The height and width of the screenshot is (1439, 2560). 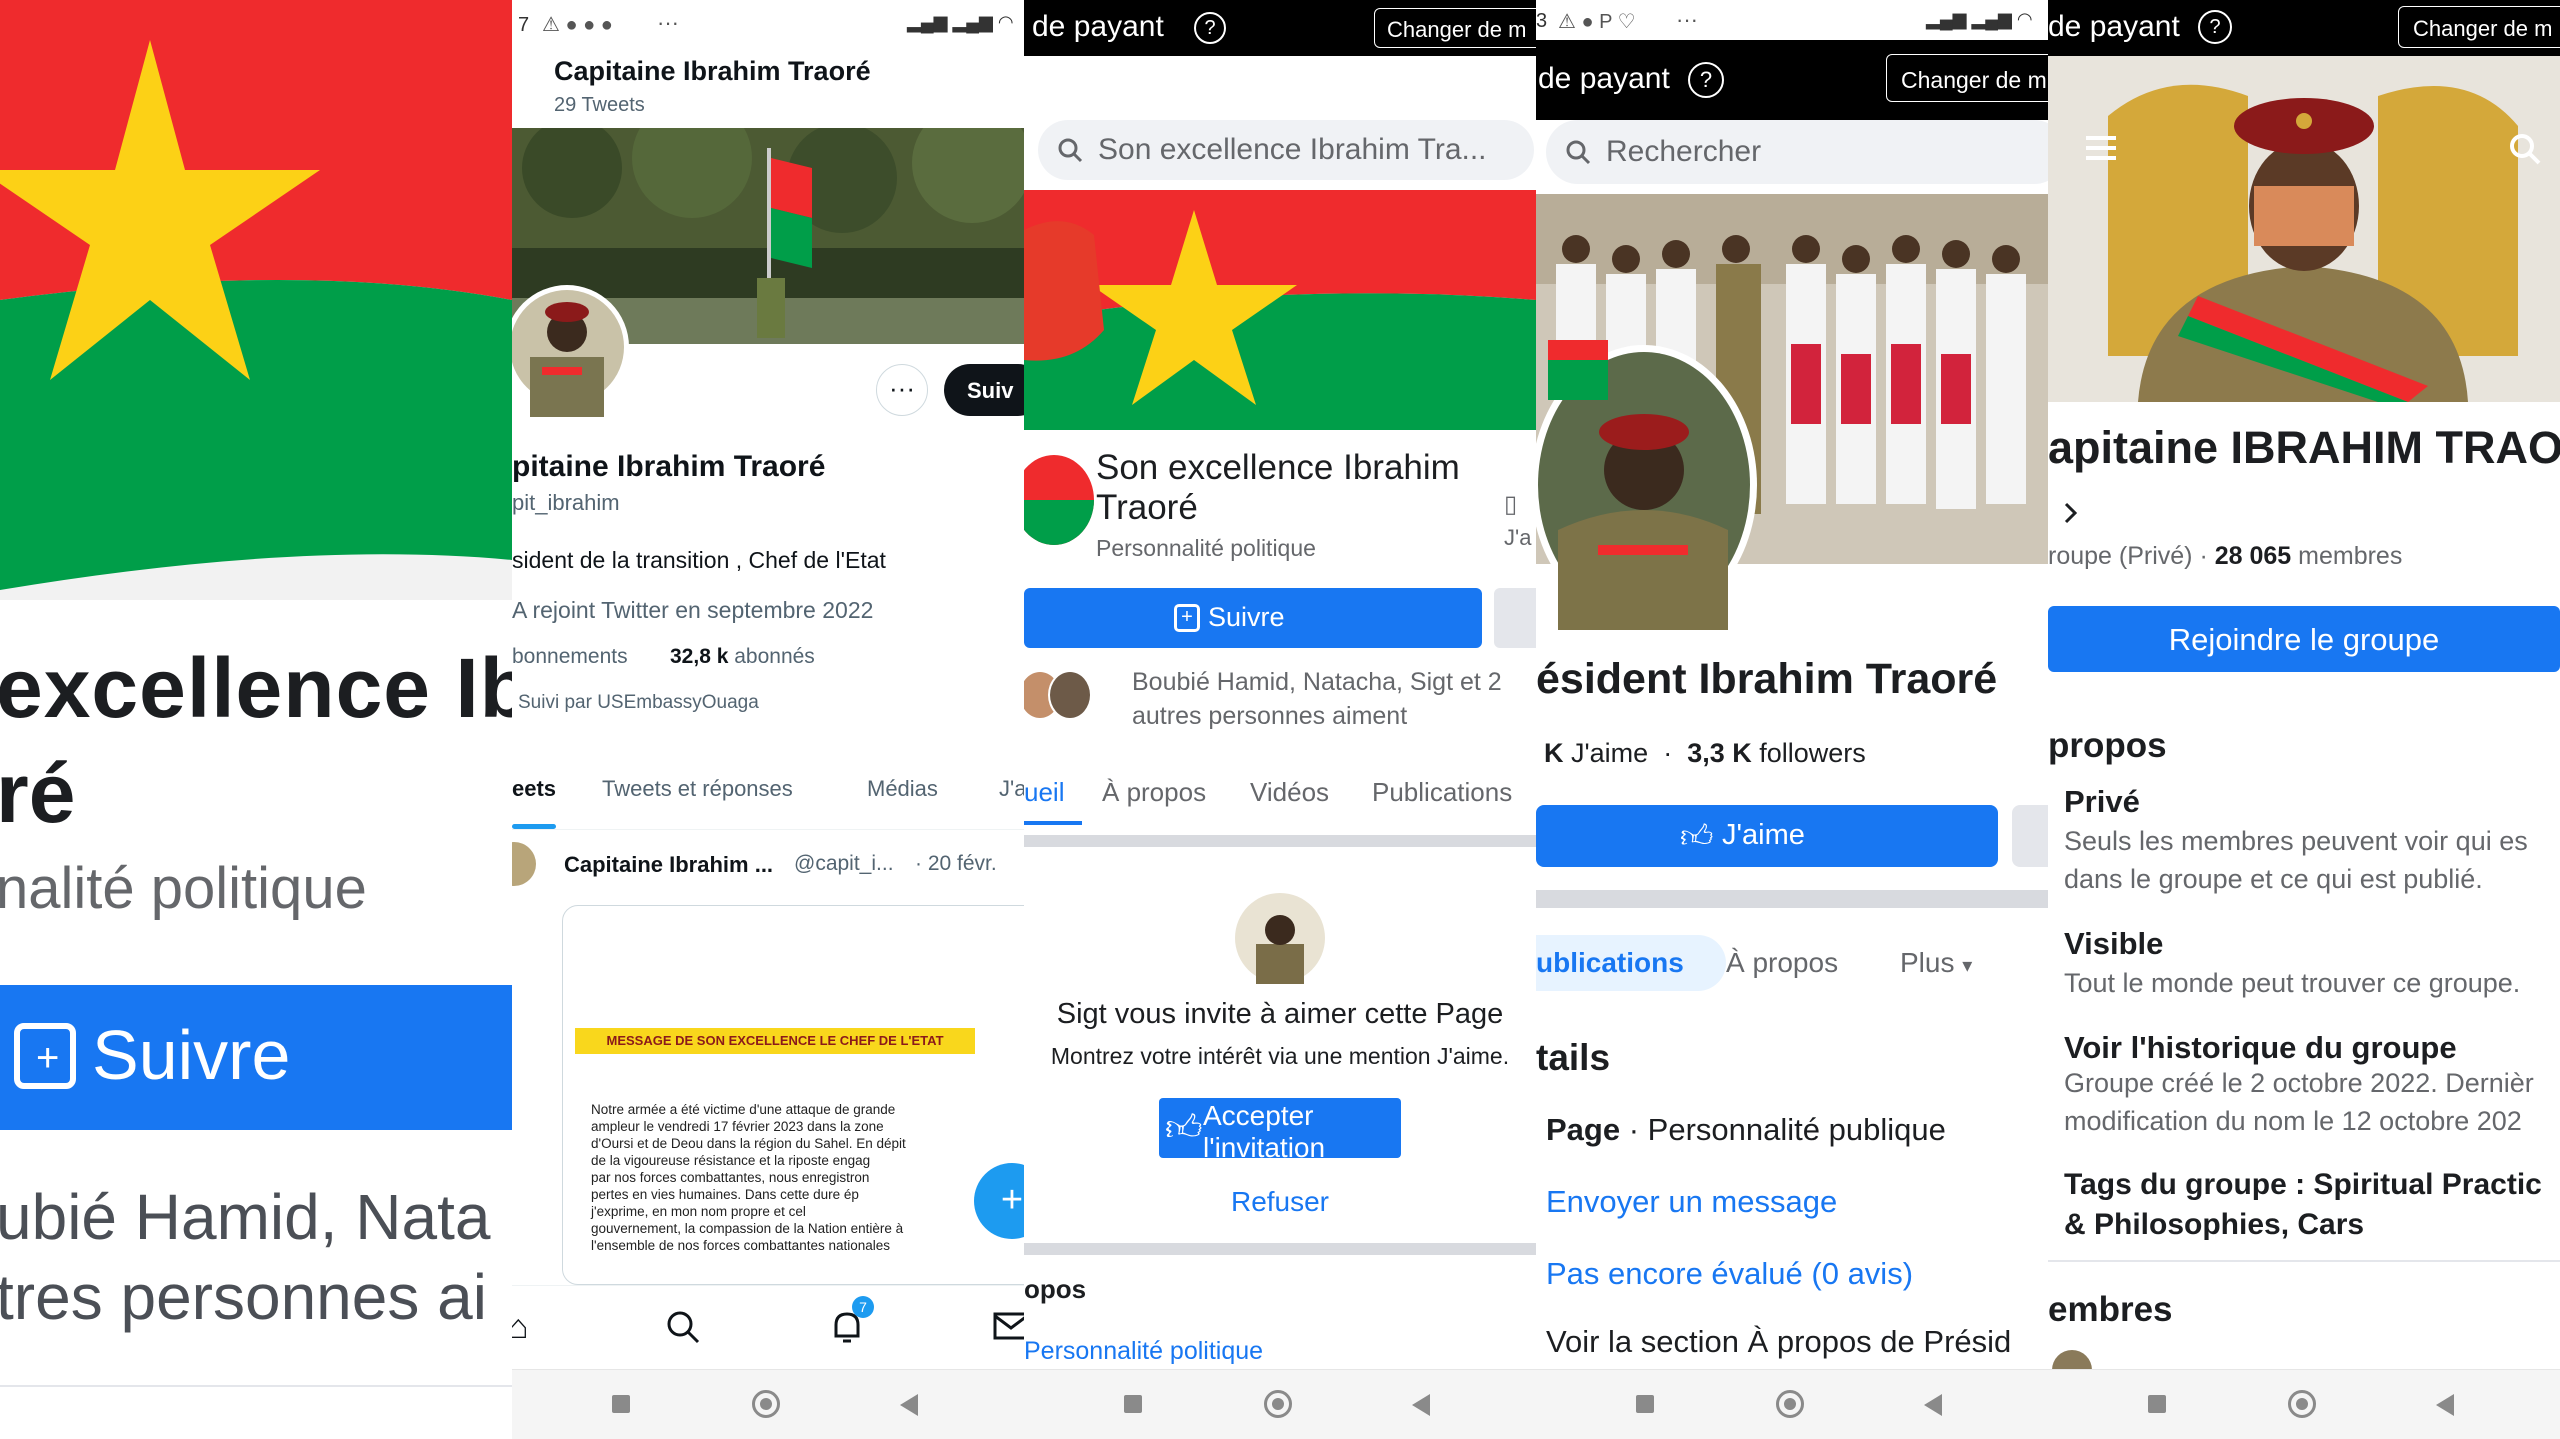 I want to click on tab-posts: ublications, so click(x=1631, y=963).